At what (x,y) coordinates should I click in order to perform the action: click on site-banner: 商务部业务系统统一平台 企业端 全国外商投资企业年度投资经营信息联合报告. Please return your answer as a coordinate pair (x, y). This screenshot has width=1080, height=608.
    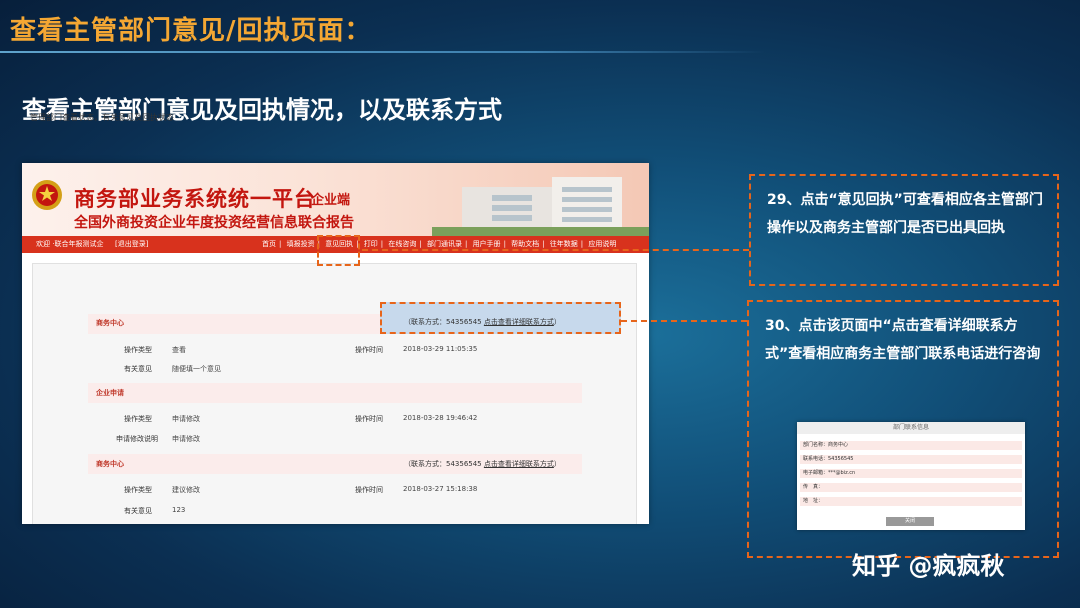
    Looking at the image, I should click on (335, 199).